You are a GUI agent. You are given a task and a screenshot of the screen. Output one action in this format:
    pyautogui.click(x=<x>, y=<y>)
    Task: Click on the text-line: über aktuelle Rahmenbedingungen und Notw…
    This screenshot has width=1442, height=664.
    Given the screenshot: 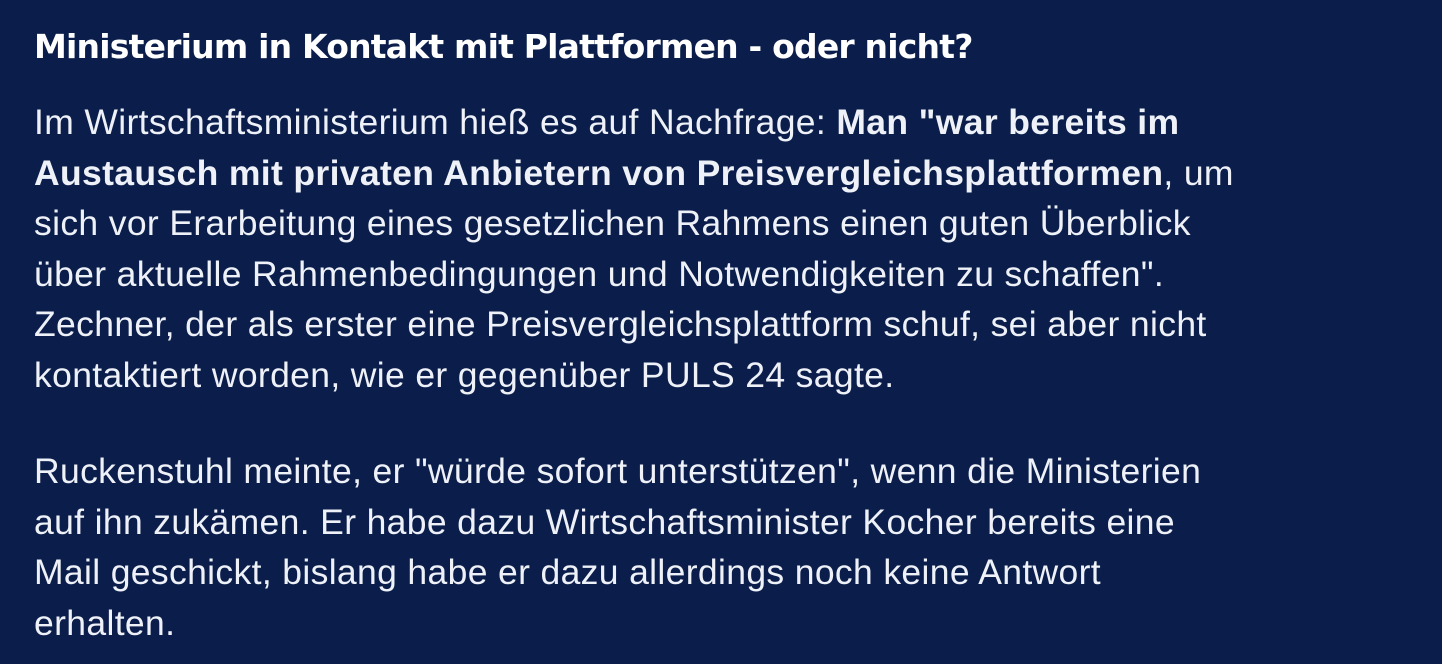 What is the action you would take?
    pyautogui.click(x=599, y=273)
    